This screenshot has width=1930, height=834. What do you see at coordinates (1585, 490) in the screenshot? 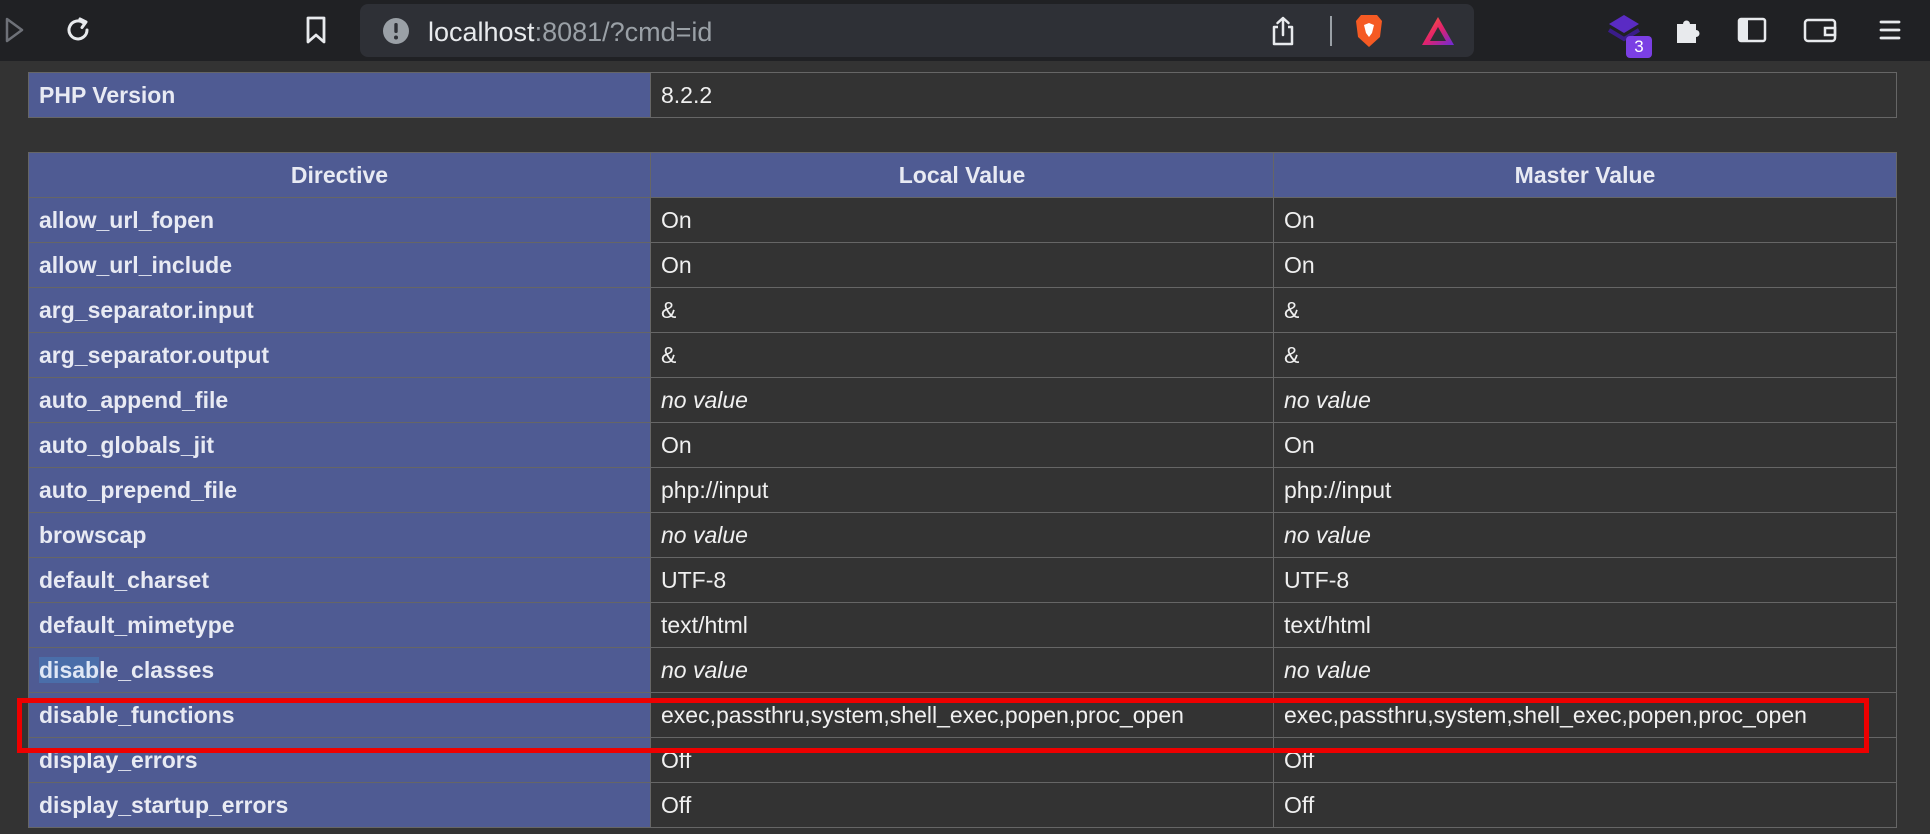
I see `master-value: php://input` at bounding box center [1585, 490].